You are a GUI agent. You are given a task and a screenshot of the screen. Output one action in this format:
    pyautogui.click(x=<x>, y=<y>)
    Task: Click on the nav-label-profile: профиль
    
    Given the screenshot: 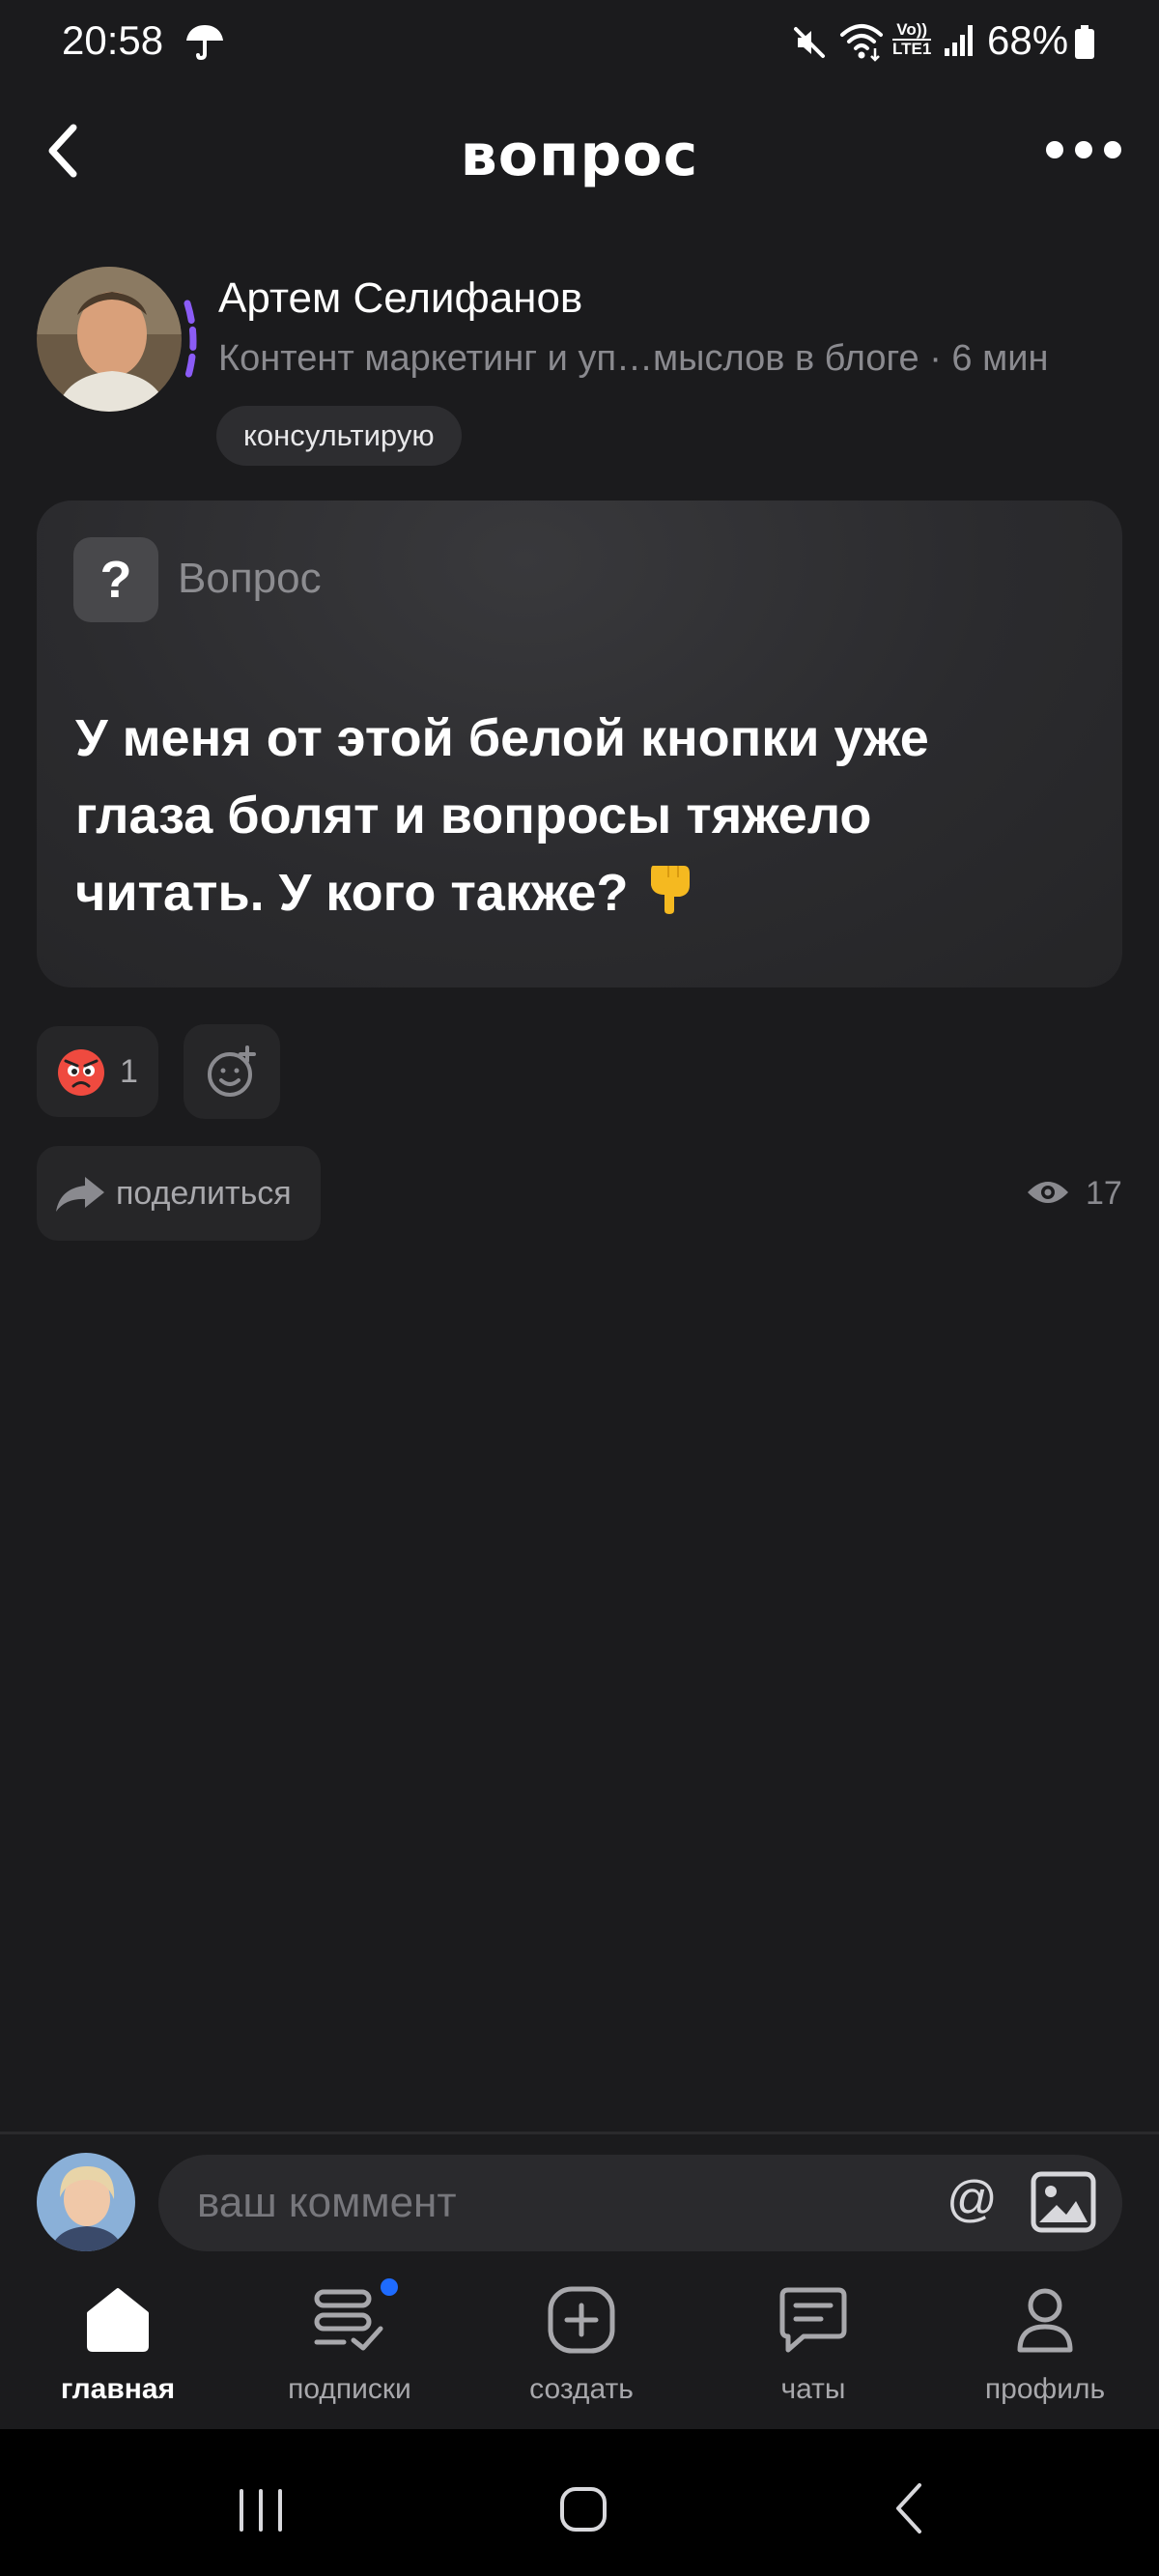 What is the action you would take?
    pyautogui.click(x=1045, y=2389)
    